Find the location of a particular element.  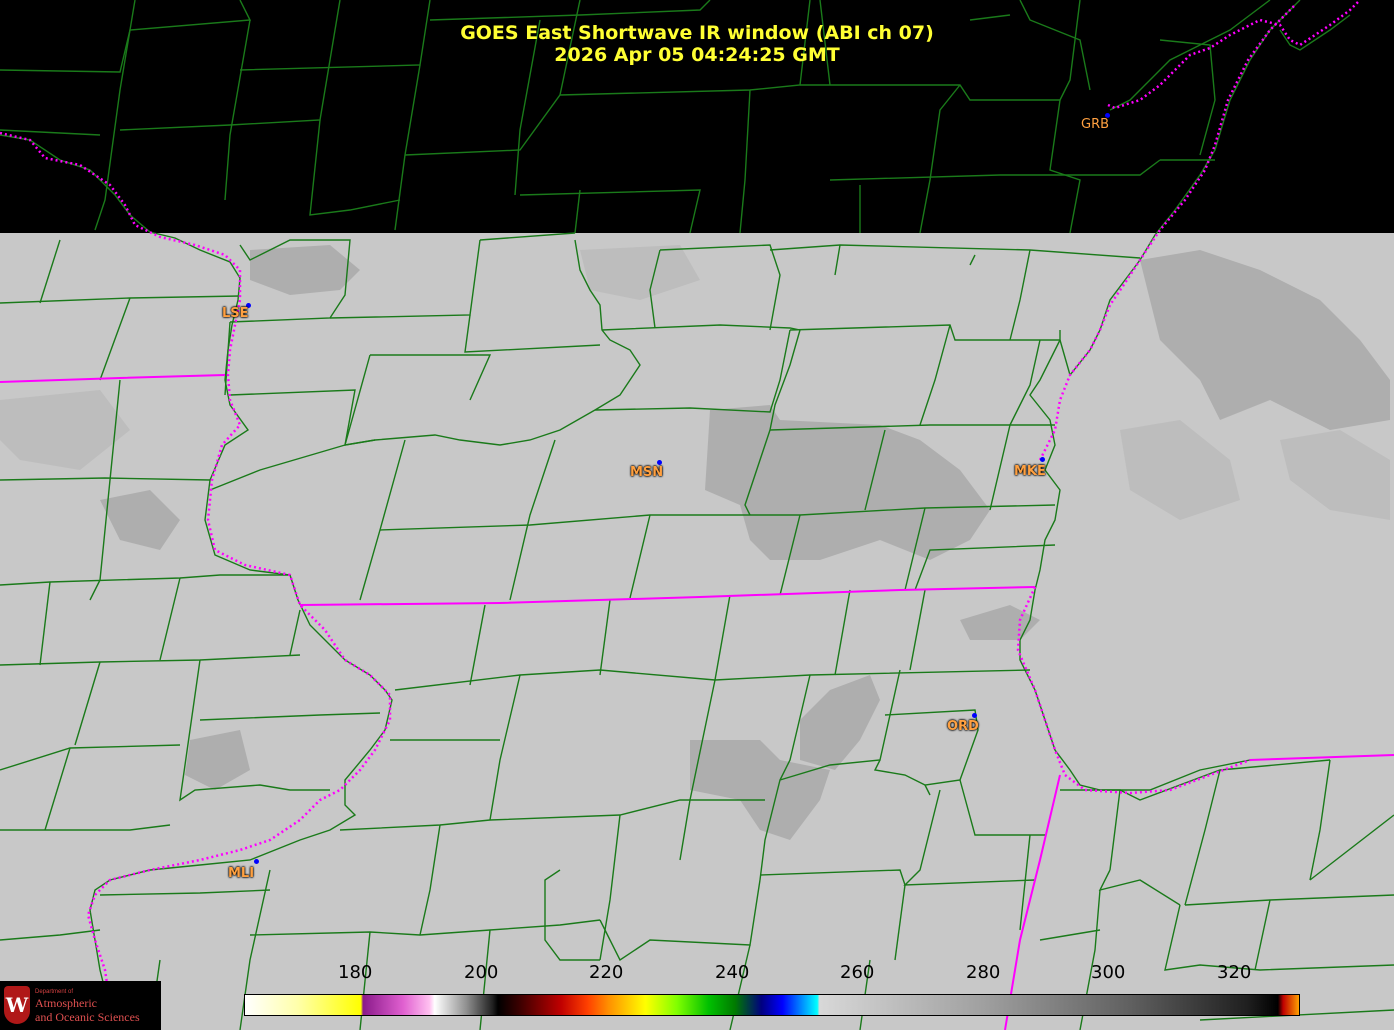

colorbar-tick-200: 200 is located at coordinates (481, 972).